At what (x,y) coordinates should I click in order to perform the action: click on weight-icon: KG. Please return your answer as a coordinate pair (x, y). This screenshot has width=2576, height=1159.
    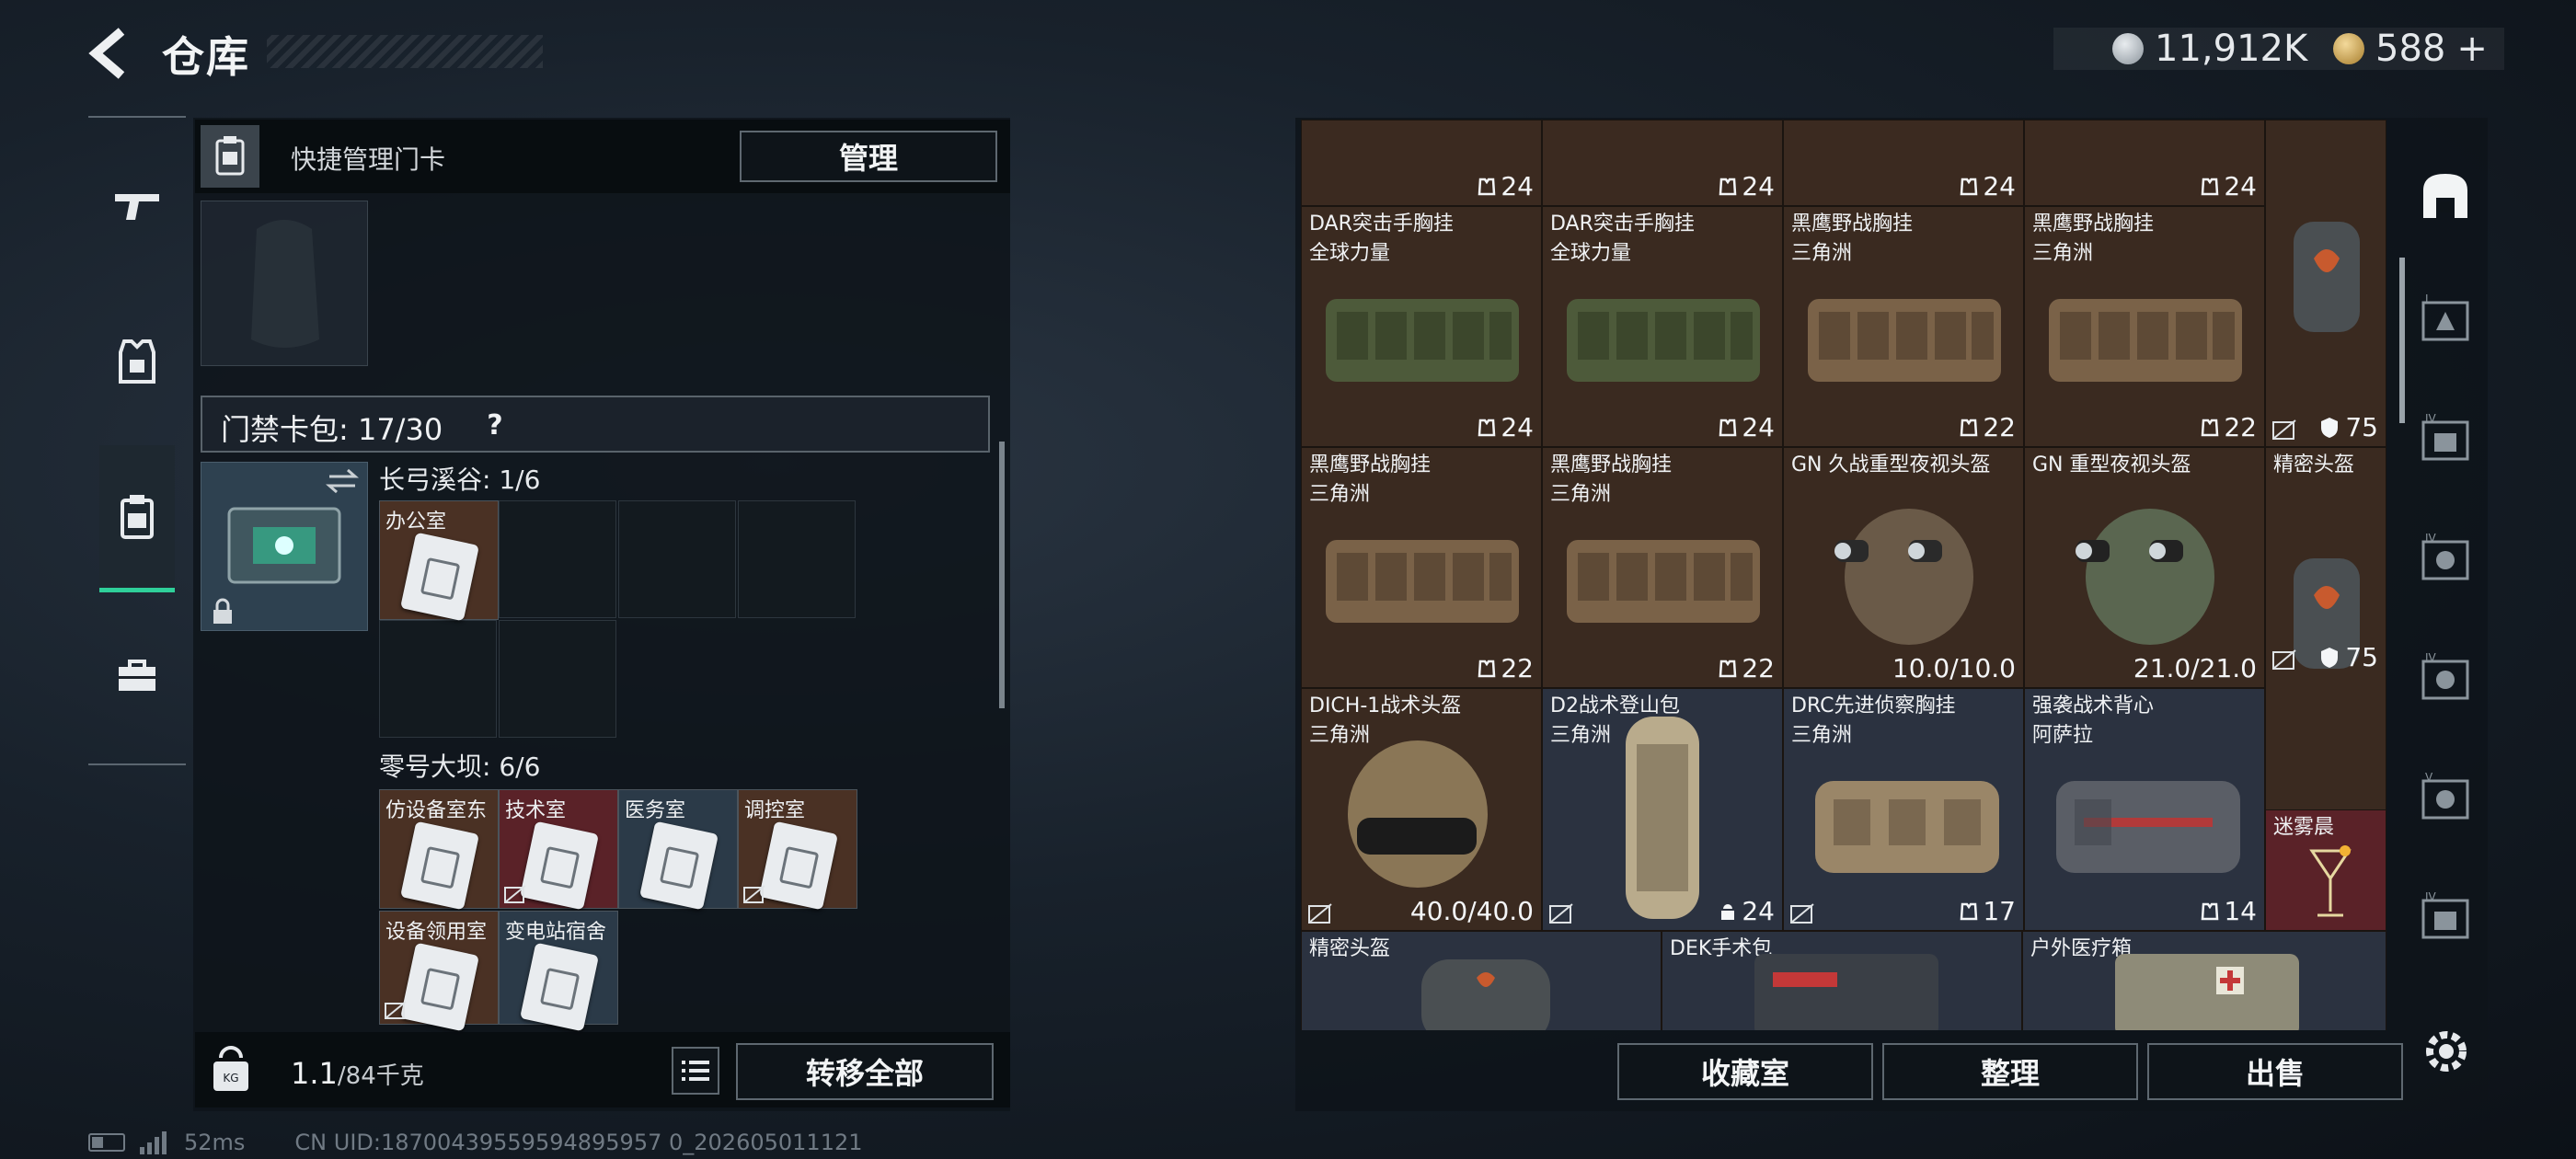
    Looking at the image, I should click on (231, 1070).